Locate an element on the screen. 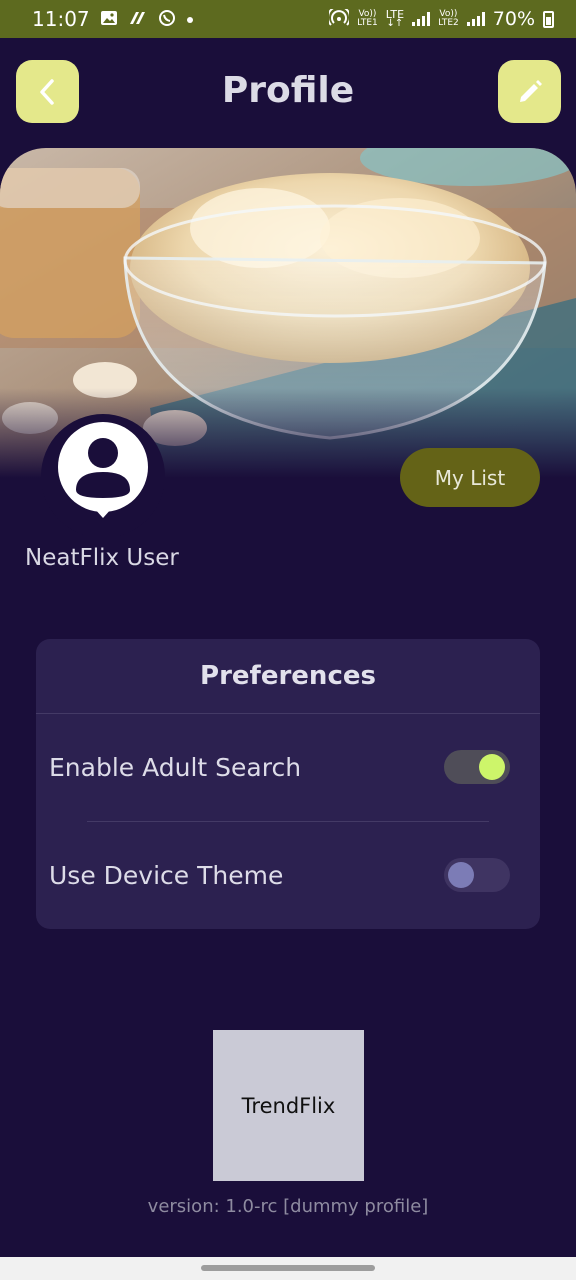 The image size is (576, 1280). gallery-icon is located at coordinates (109, 19).